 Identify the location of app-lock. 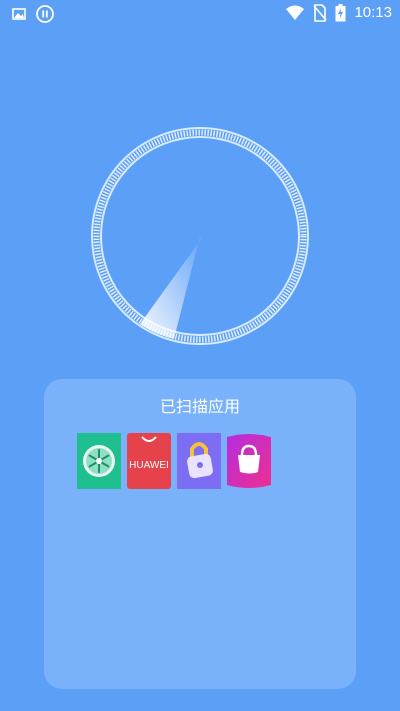
(199, 461).